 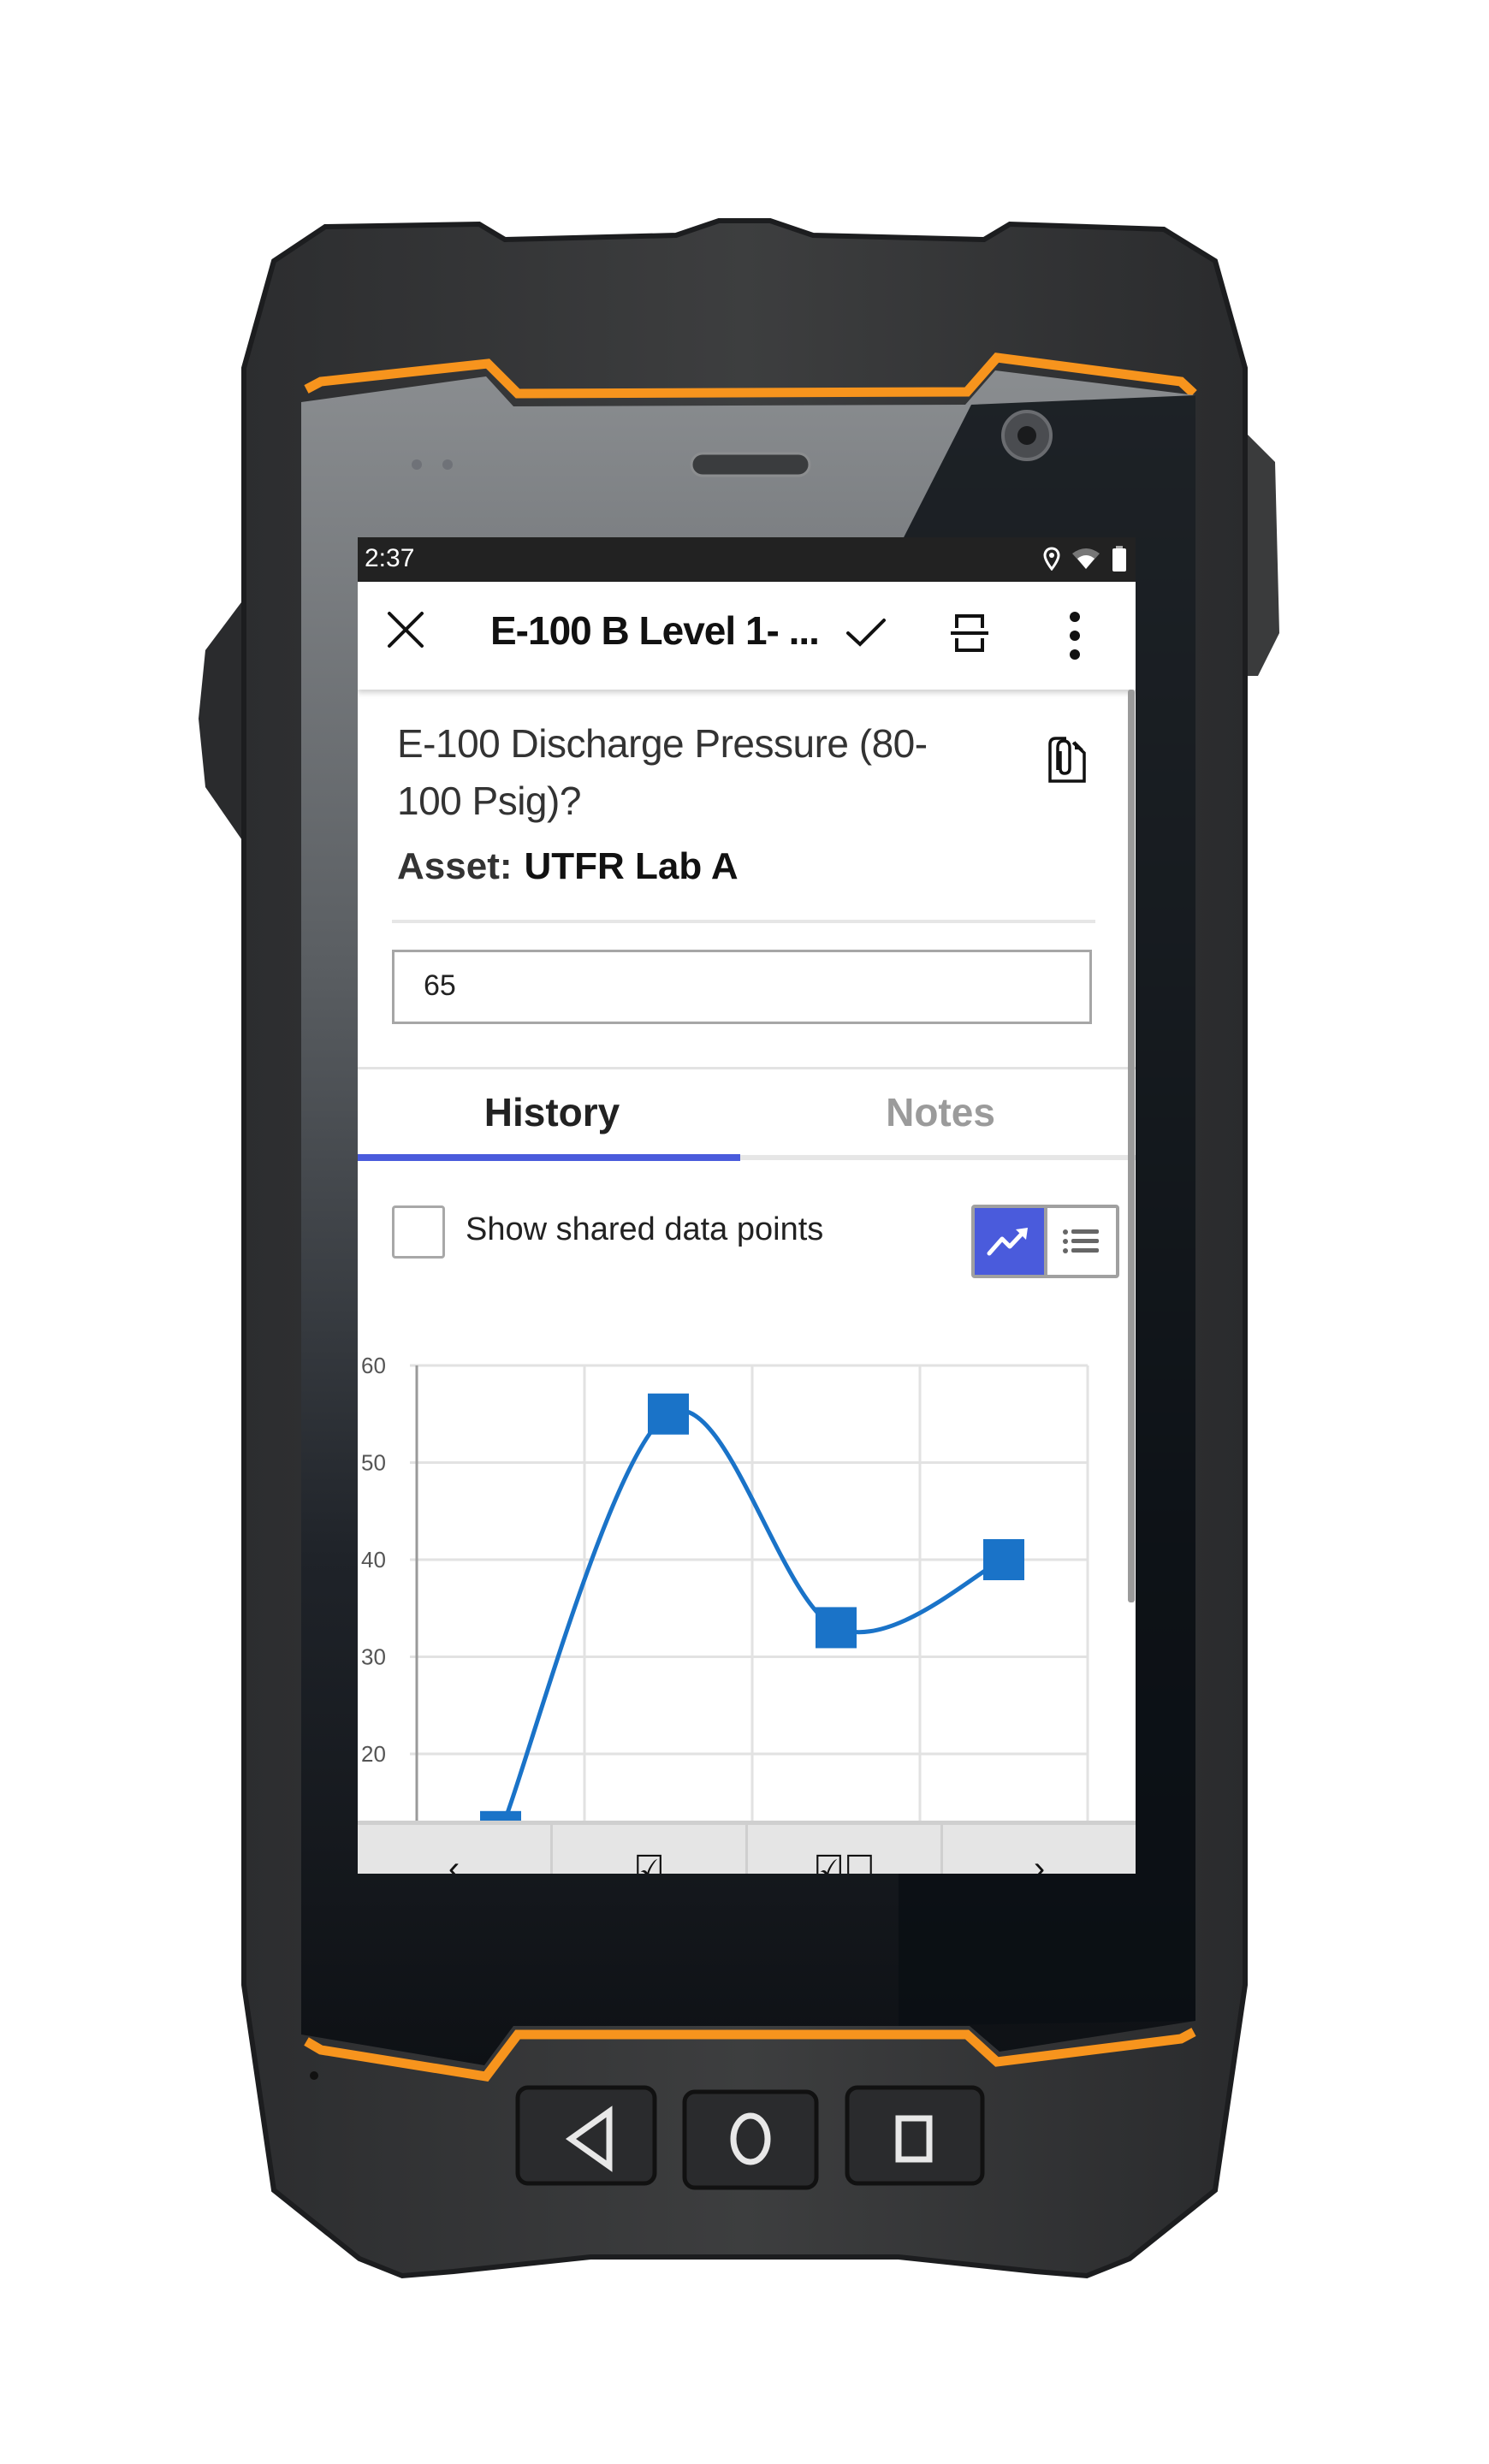 I want to click on device-nav-home, so click(x=750, y=2139).